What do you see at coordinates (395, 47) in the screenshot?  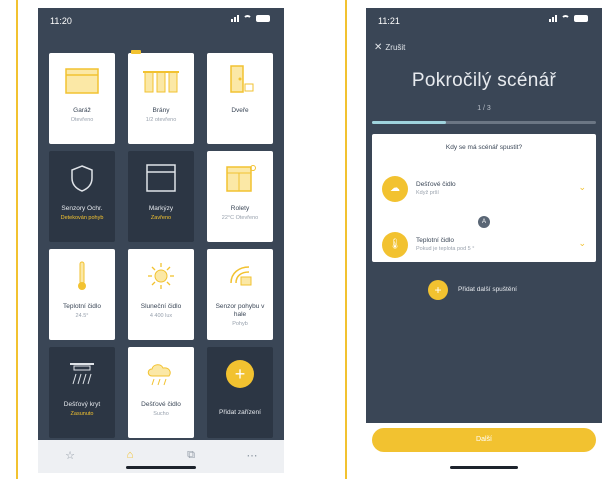 I see `cancel-label: Zrušit` at bounding box center [395, 47].